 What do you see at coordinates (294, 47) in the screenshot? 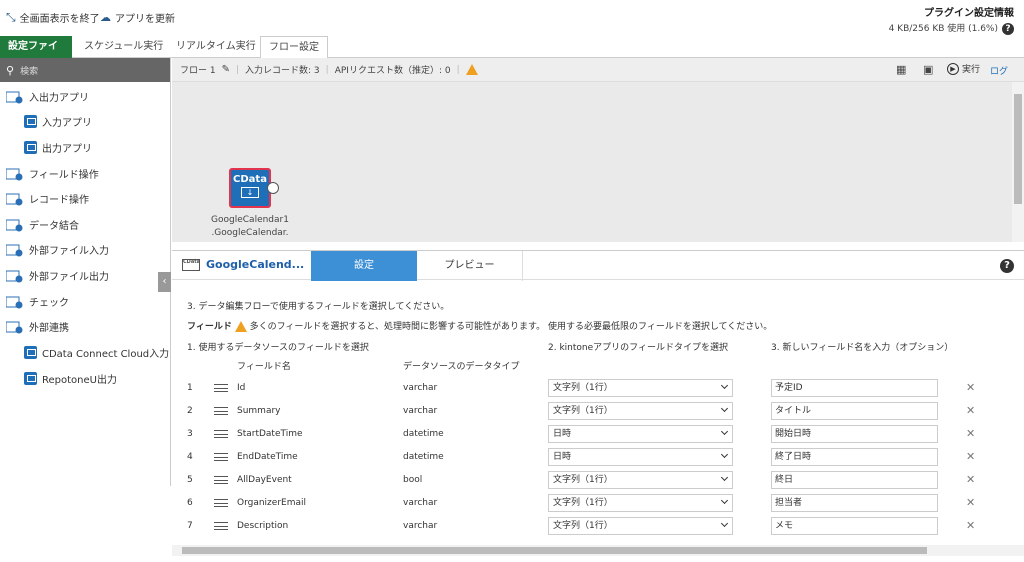
I see `tab-flow-settings: フロー設定` at bounding box center [294, 47].